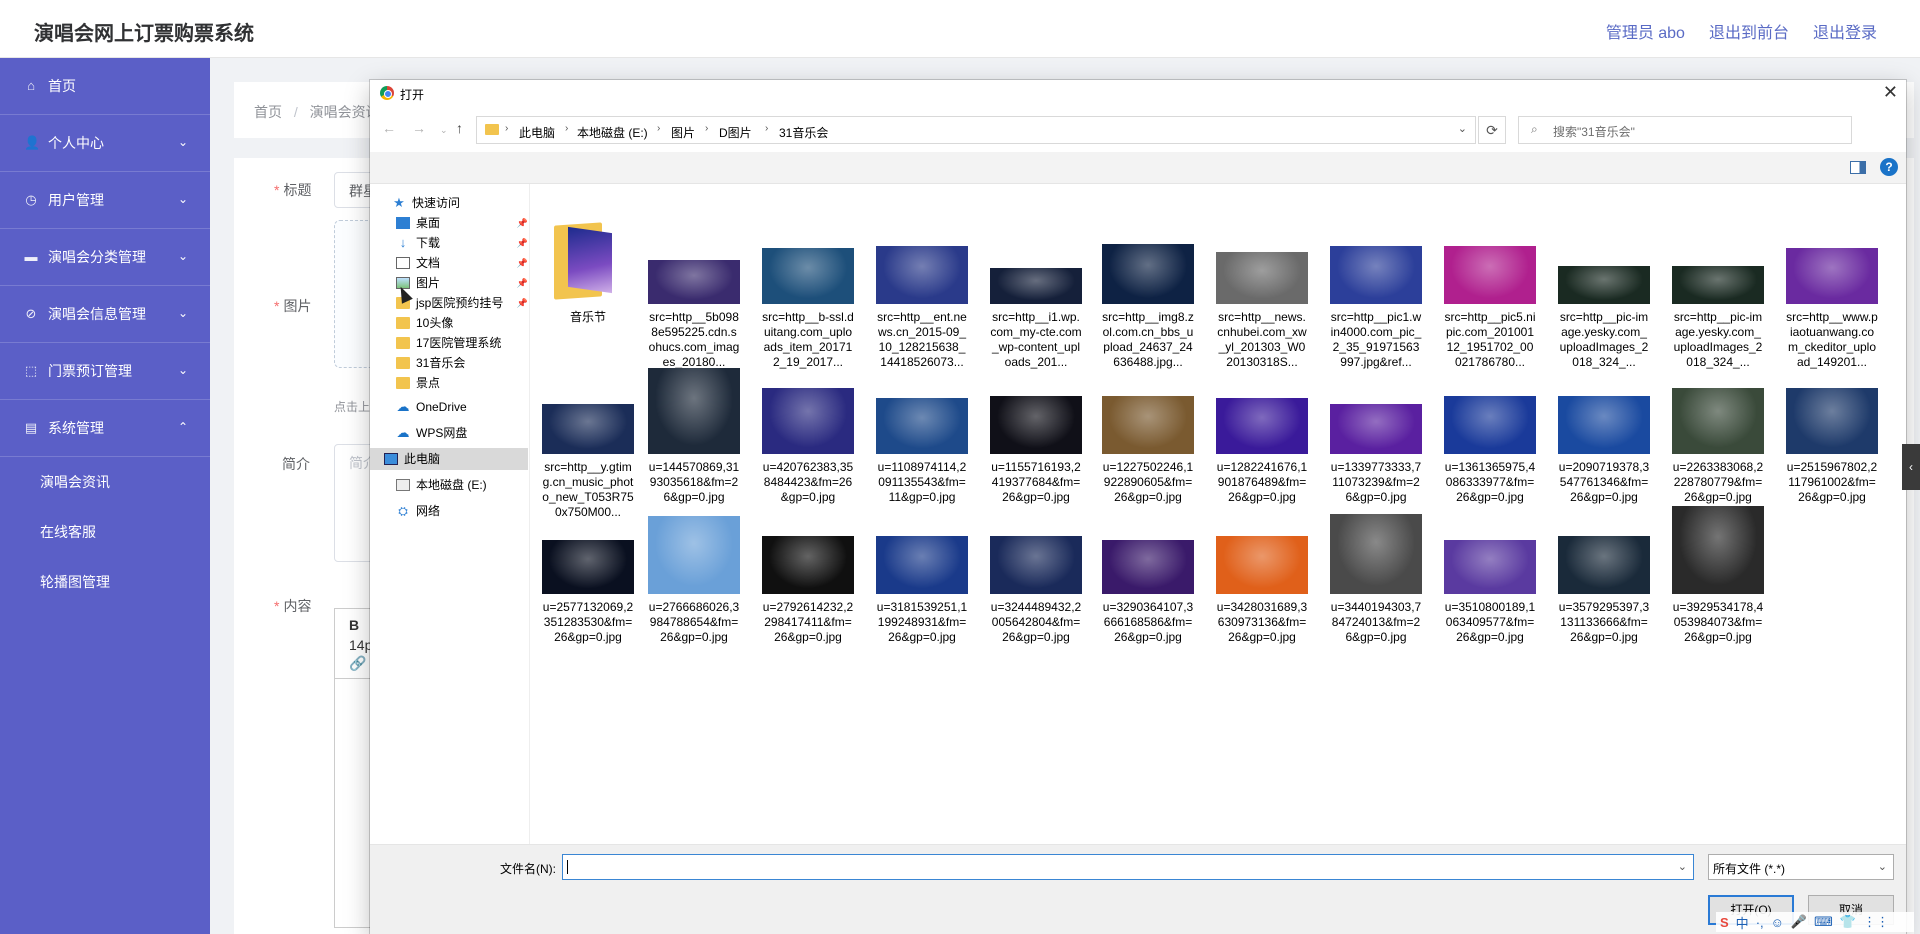 Image resolution: width=1920 pixels, height=934 pixels. I want to click on nav-item-label: 桌面, so click(428, 223).